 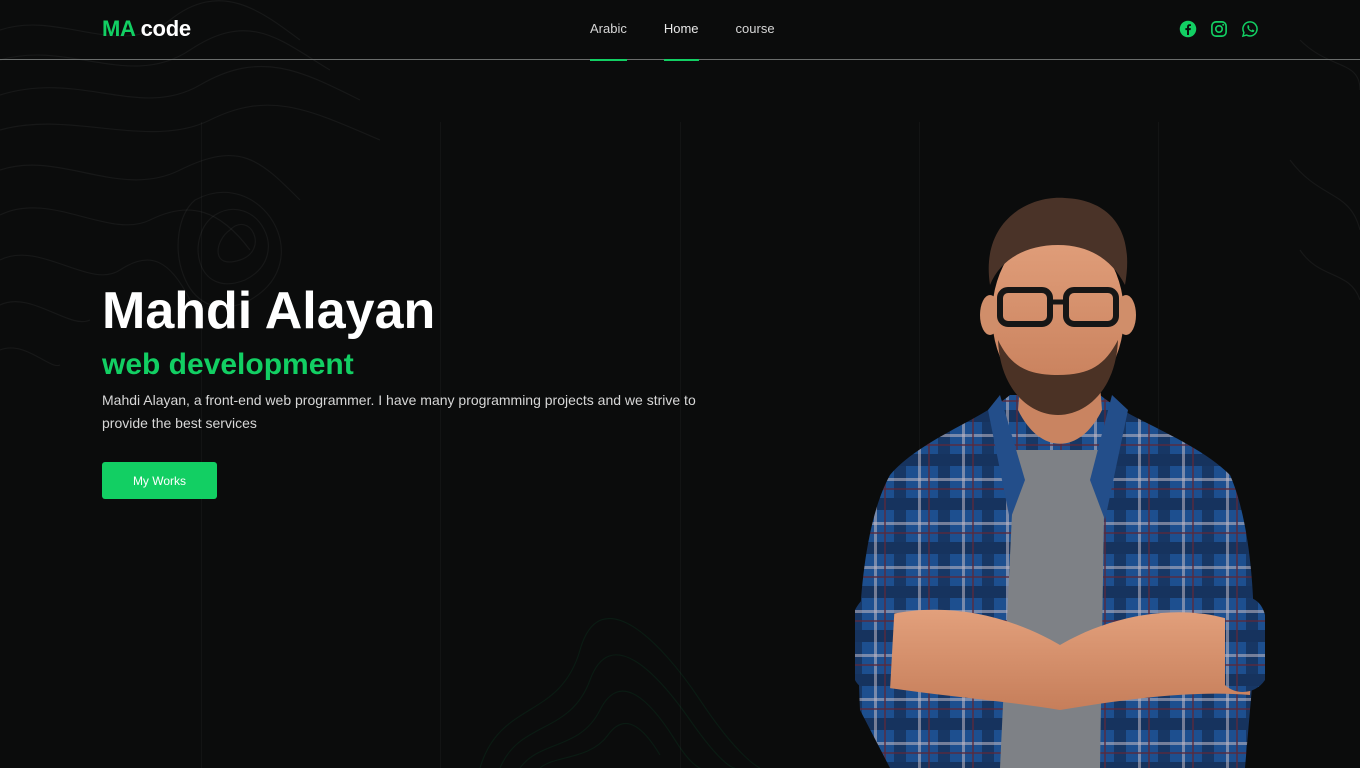 I want to click on nav-item-arabic: Arabic, so click(x=608, y=30).